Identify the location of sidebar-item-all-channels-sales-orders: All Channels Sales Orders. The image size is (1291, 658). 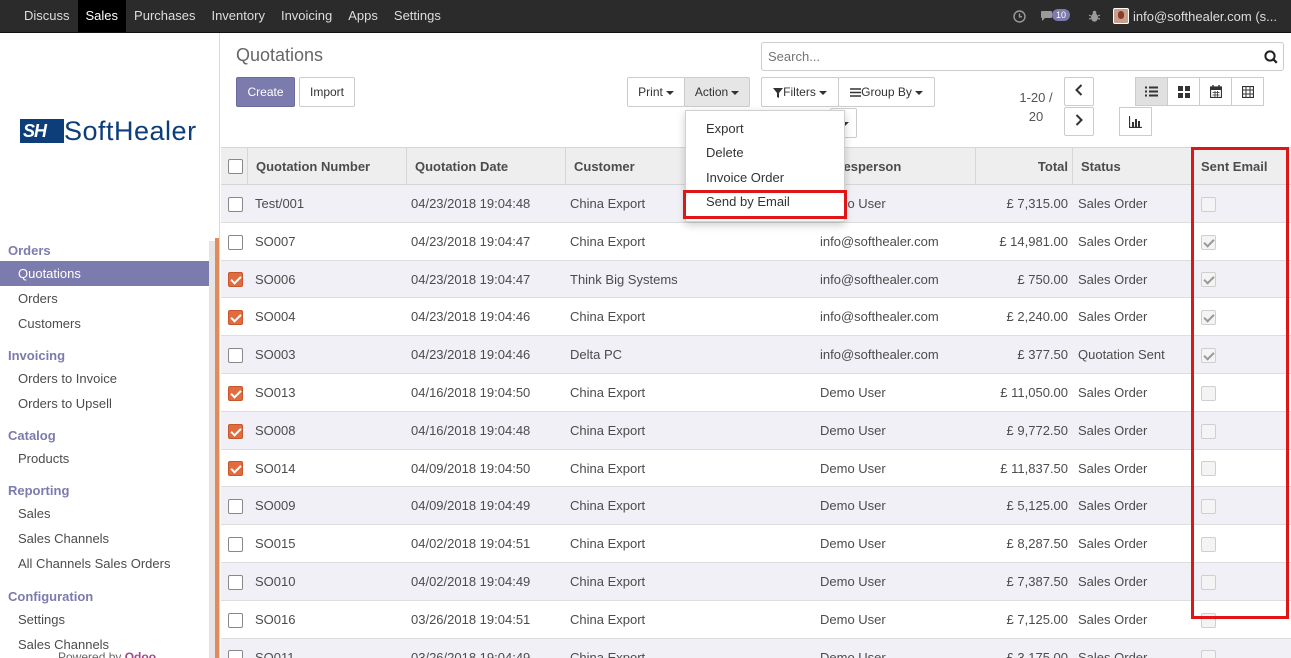
(104, 563).